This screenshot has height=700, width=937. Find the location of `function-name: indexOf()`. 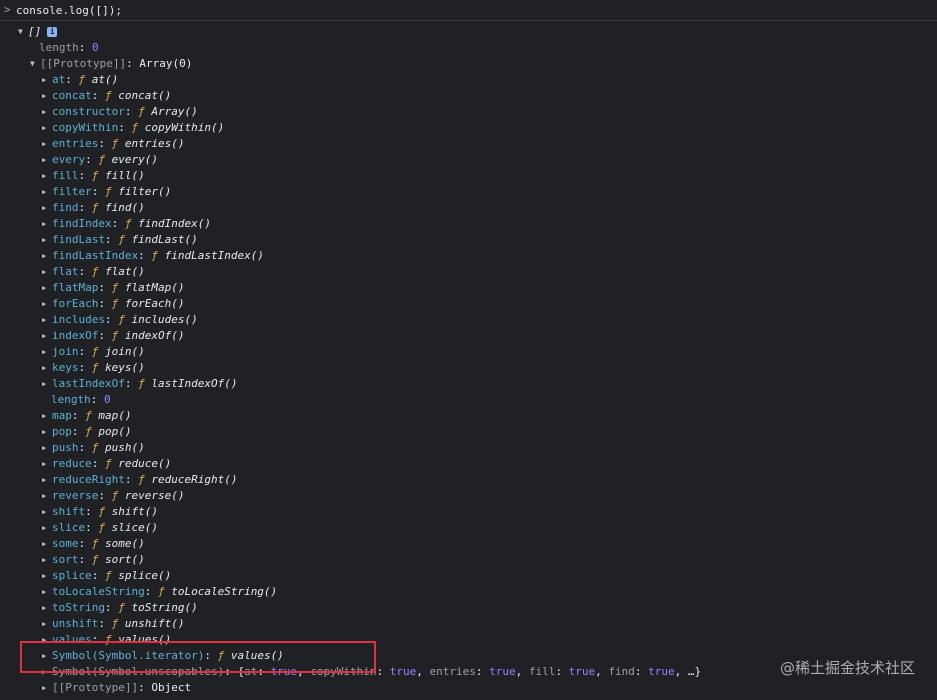

function-name: indexOf() is located at coordinates (154, 335).